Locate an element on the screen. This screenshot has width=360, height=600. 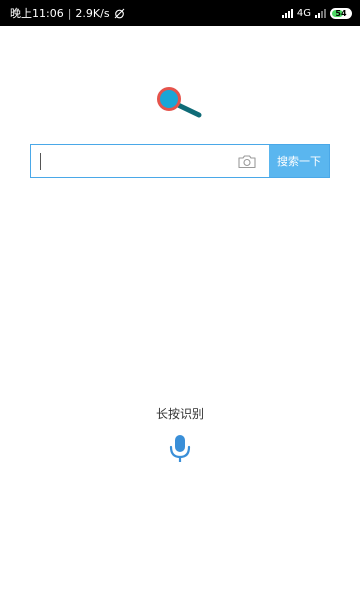
battery-icon: 54 is located at coordinates (341, 13).